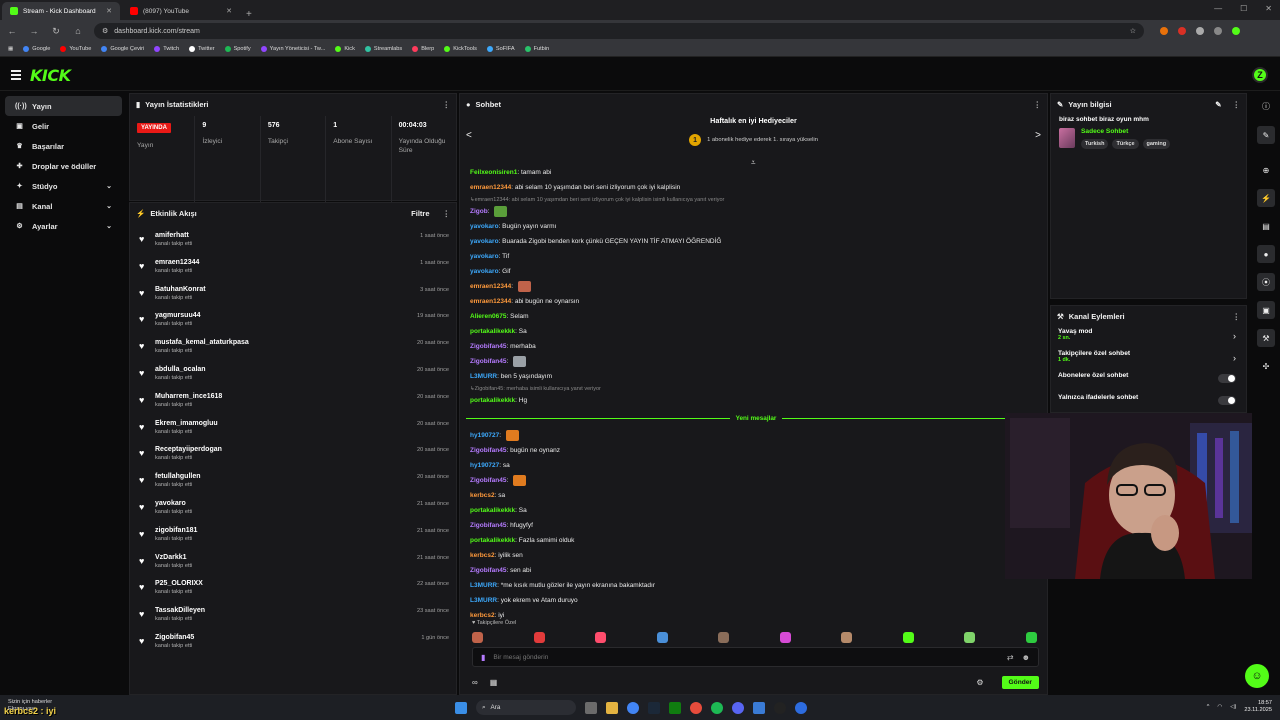 This screenshot has width=1280, height=720. What do you see at coordinates (479, 211) in the screenshot?
I see `chat-username: Zigob` at bounding box center [479, 211].